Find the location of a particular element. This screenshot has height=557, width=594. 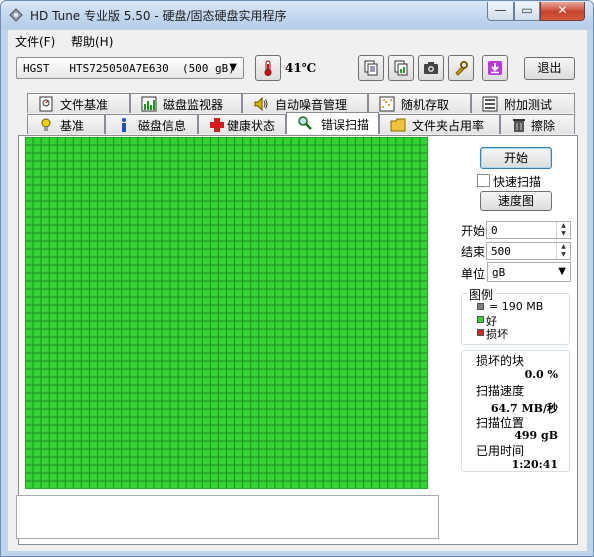

save-button is located at coordinates (495, 68).